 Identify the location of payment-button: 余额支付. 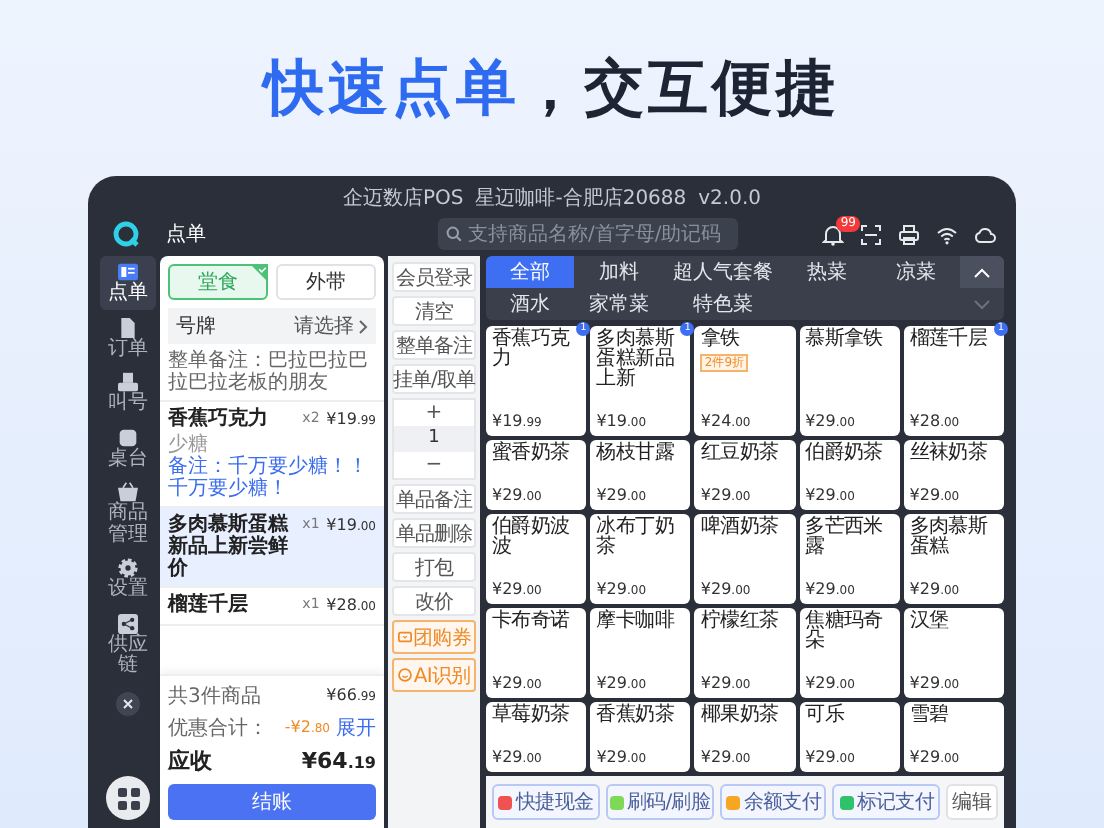
(773, 802).